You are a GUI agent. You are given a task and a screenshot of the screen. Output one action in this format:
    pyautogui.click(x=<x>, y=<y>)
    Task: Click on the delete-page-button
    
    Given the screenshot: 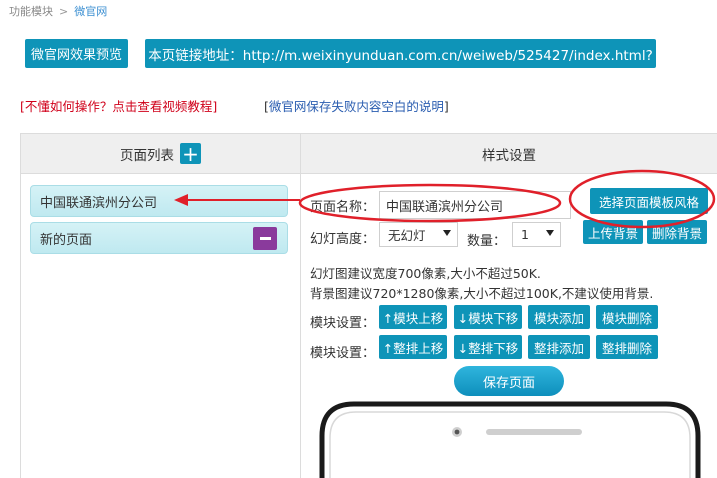 What is the action you would take?
    pyautogui.click(x=265, y=238)
    